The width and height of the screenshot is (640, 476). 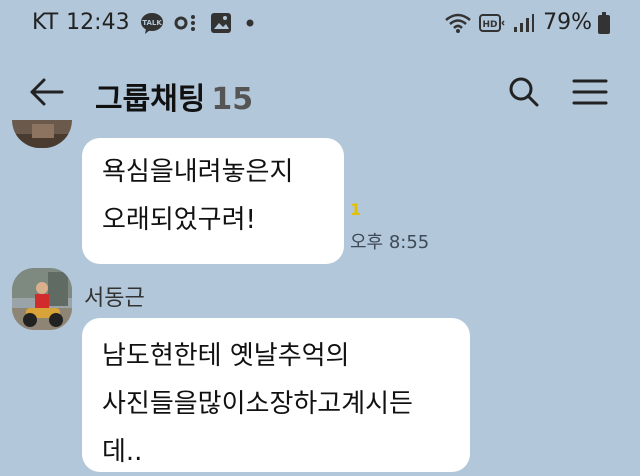 I want to click on chat-title: 그룹채팅 15, so click(x=174, y=96).